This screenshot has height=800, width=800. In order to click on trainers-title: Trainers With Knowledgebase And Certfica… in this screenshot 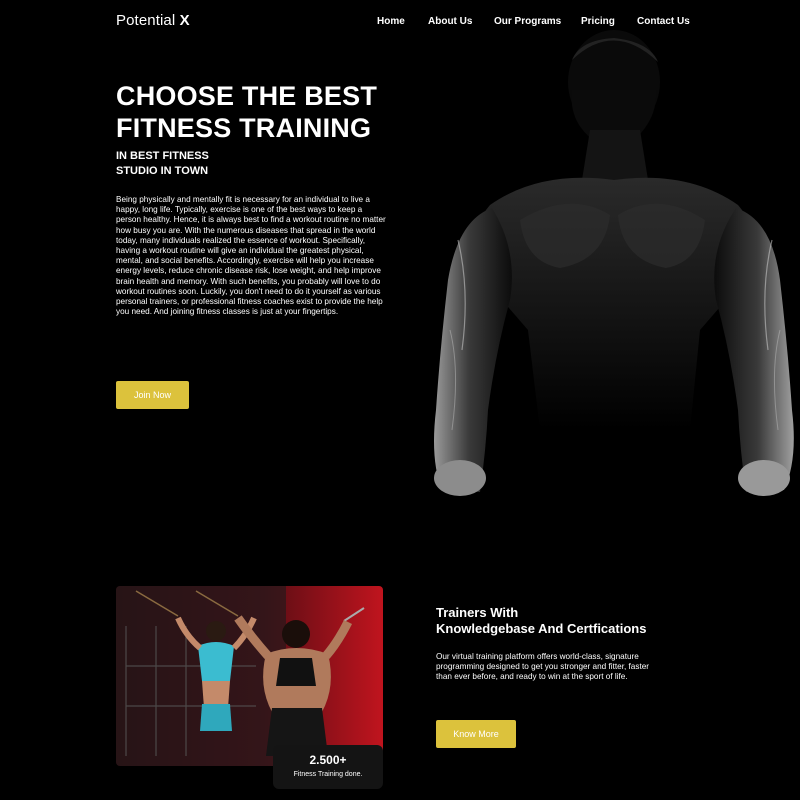, I will do `click(586, 621)`.